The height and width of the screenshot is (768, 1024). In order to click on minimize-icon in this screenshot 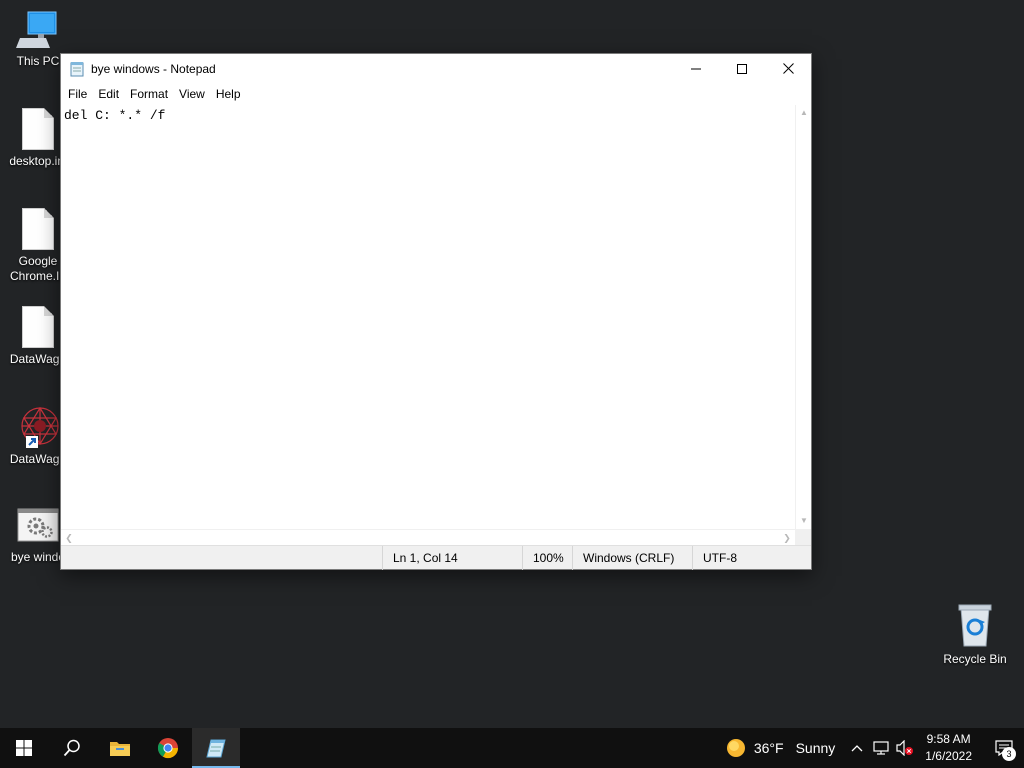, I will do `click(696, 68)`.